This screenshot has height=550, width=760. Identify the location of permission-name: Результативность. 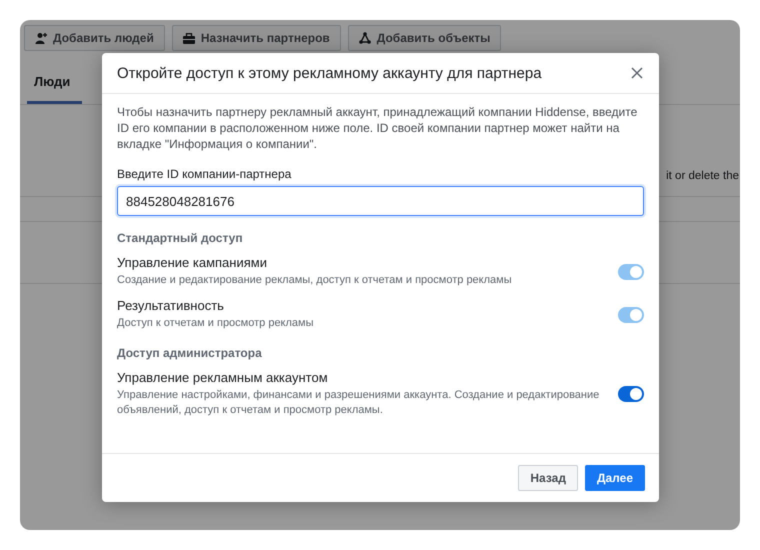
(171, 305).